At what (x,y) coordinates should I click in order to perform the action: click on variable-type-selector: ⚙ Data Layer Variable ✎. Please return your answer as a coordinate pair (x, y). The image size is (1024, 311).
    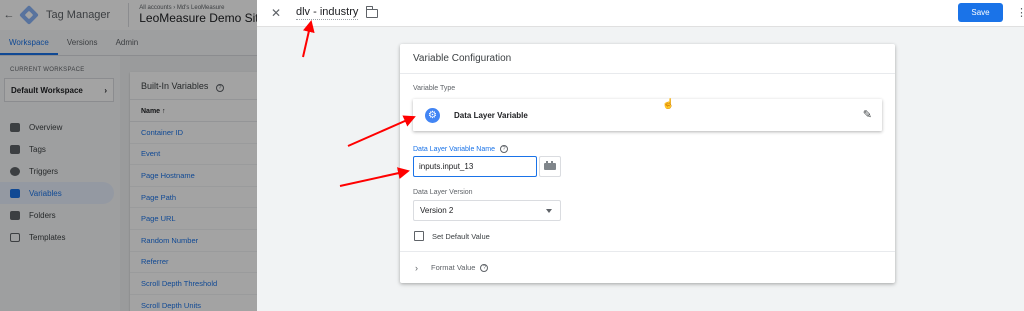
    Looking at the image, I should click on (647, 115).